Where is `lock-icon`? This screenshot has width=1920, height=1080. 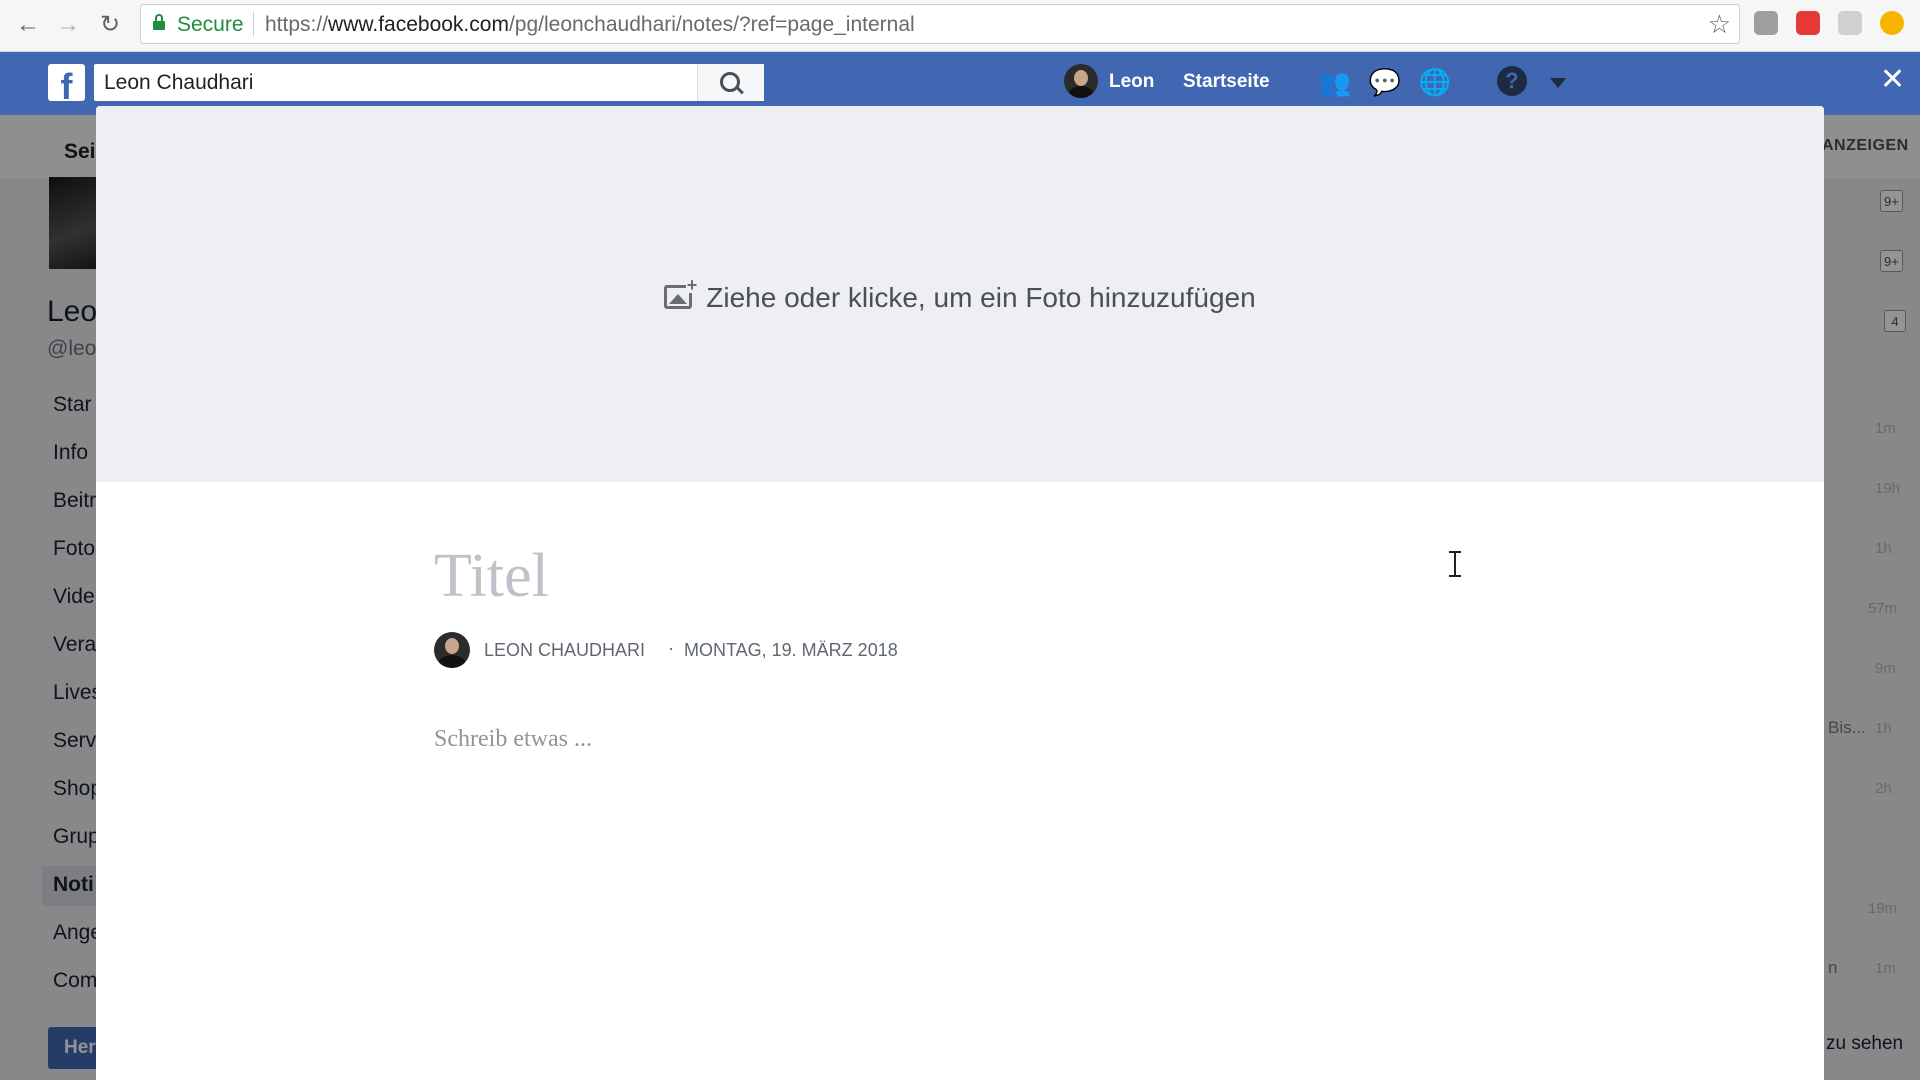
lock-icon is located at coordinates (159, 22).